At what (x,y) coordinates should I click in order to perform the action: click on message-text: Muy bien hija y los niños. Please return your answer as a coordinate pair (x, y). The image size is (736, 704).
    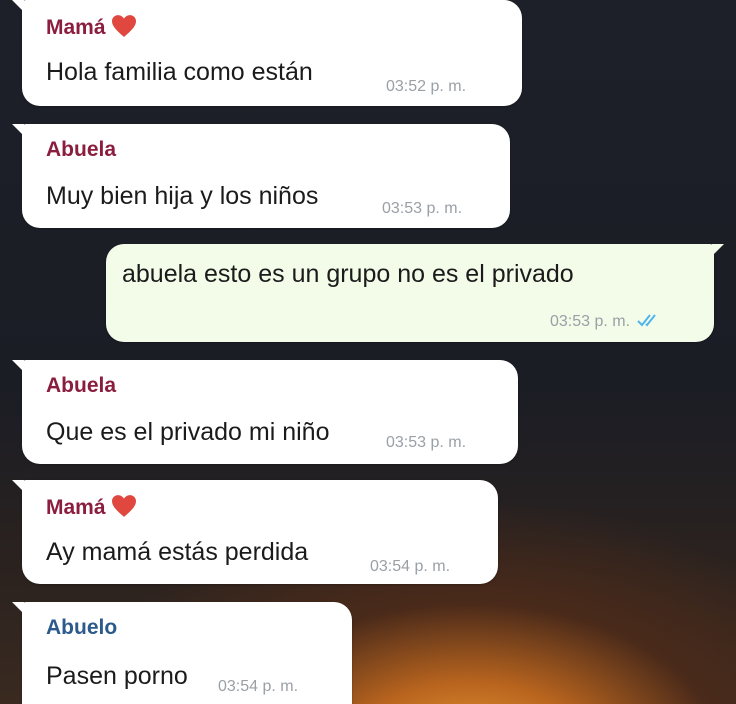
    Looking at the image, I should click on (182, 196).